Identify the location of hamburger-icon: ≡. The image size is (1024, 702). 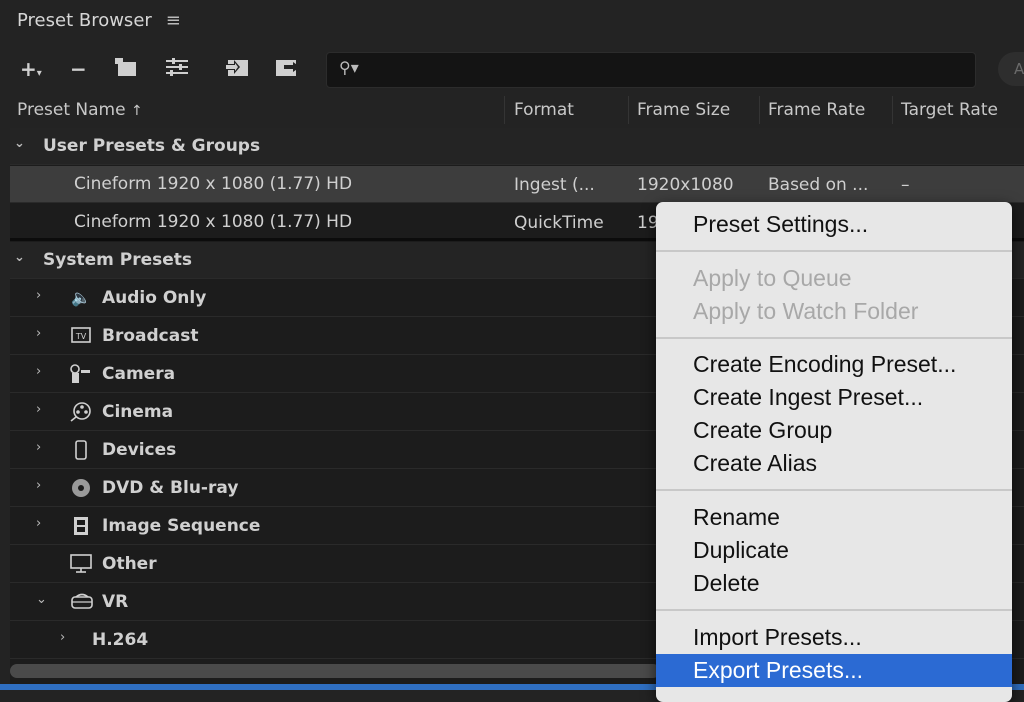
(173, 20).